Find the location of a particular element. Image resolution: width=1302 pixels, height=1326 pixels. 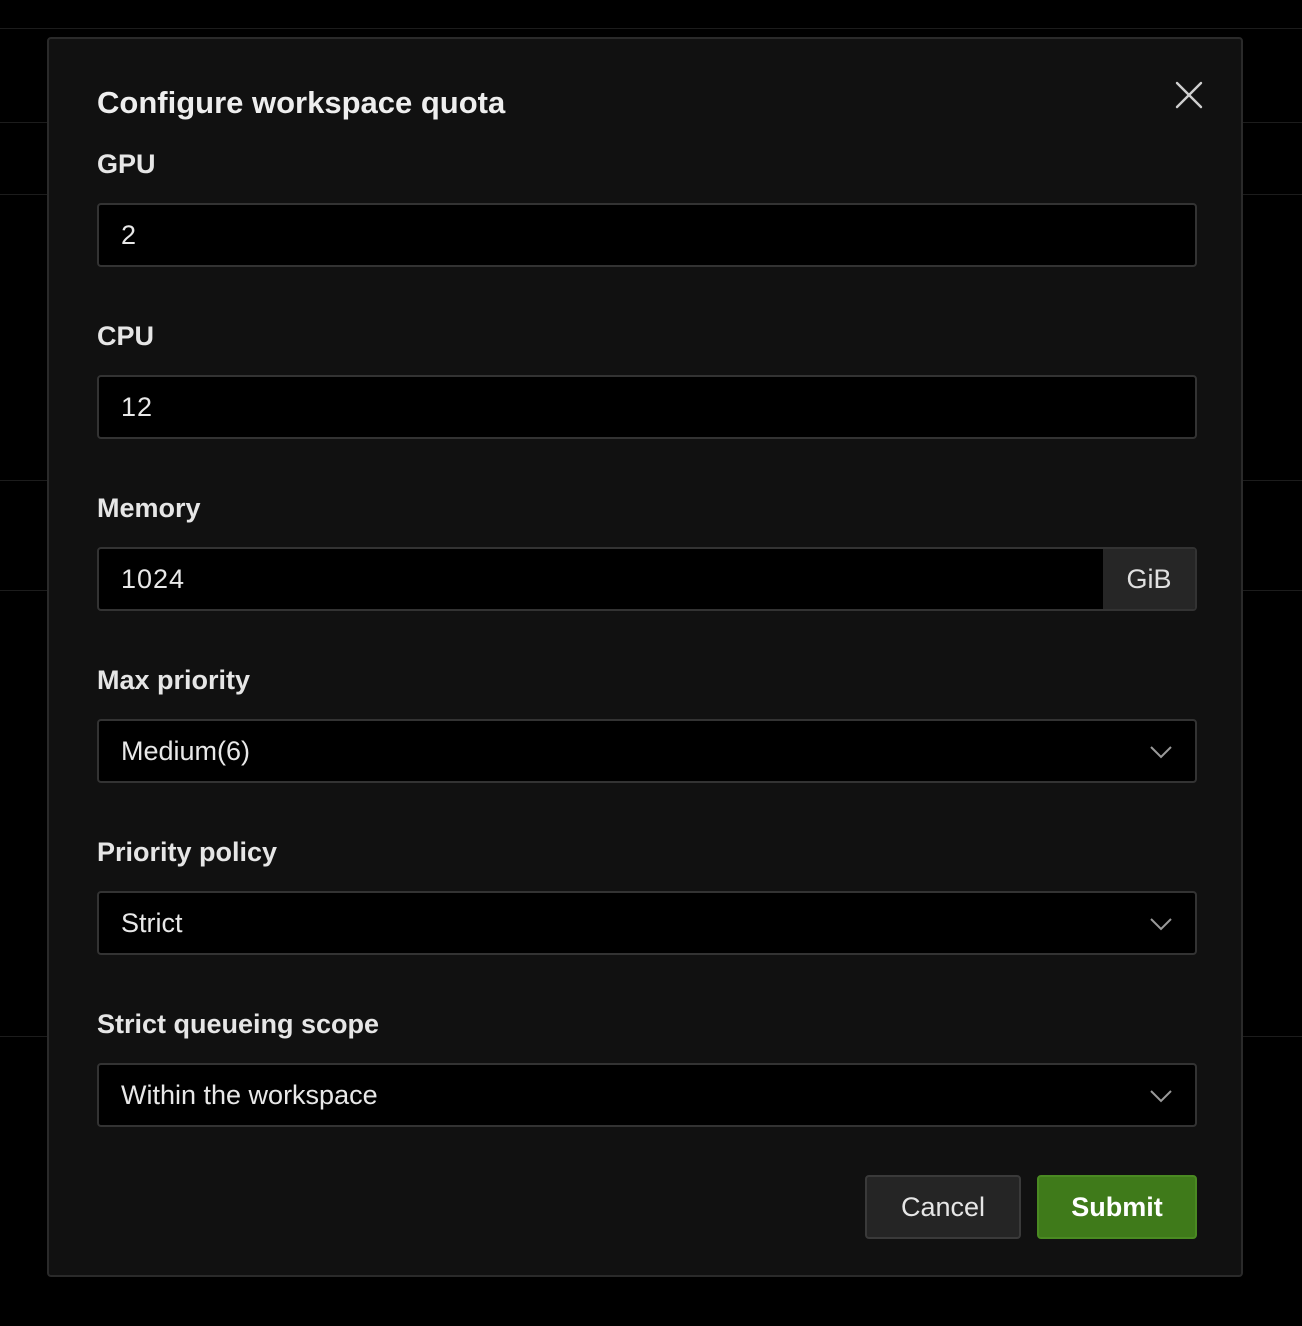

memory-input is located at coordinates (602, 579).